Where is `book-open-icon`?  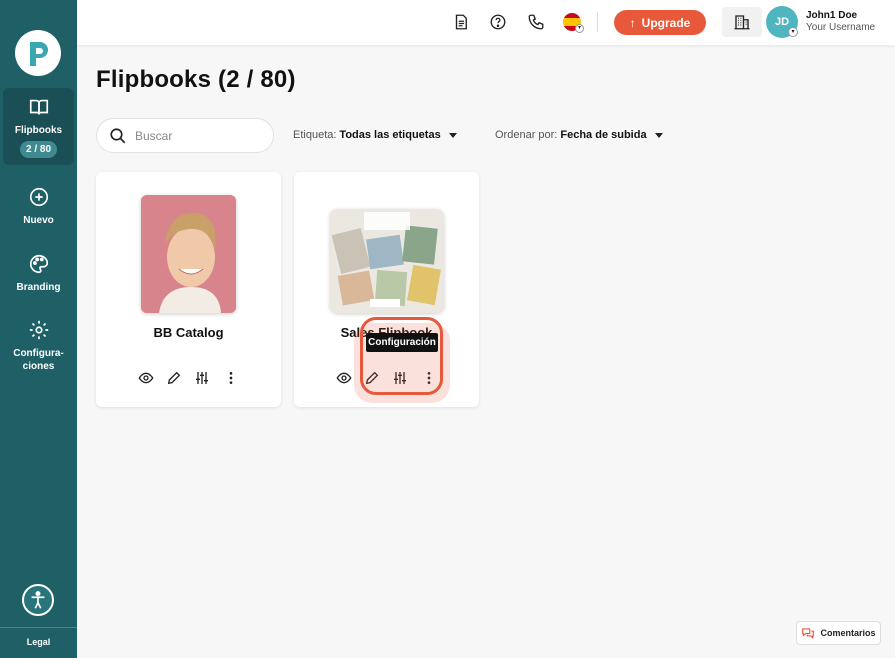
book-open-icon is located at coordinates (39, 107).